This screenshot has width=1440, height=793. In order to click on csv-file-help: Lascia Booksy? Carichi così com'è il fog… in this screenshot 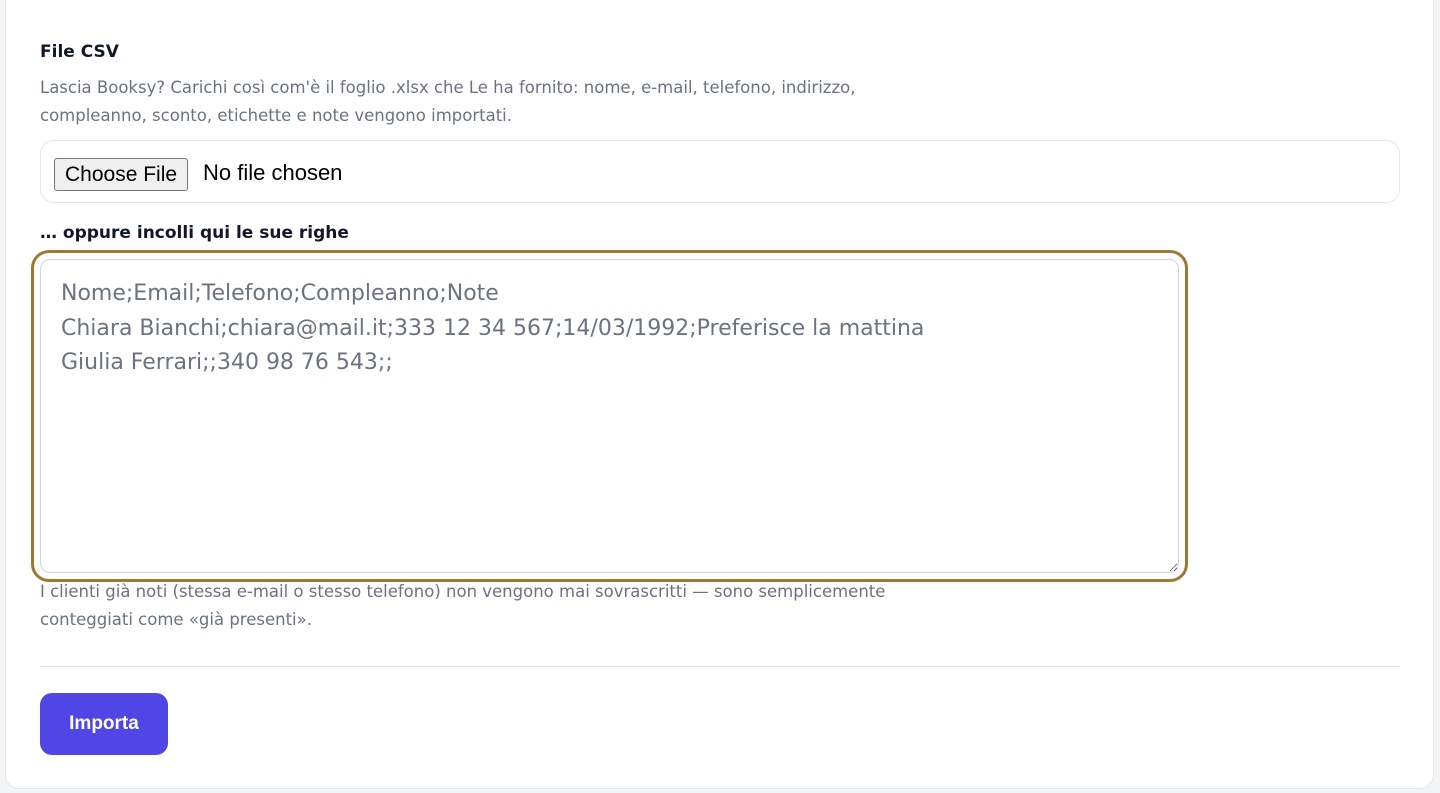, I will do `click(448, 101)`.